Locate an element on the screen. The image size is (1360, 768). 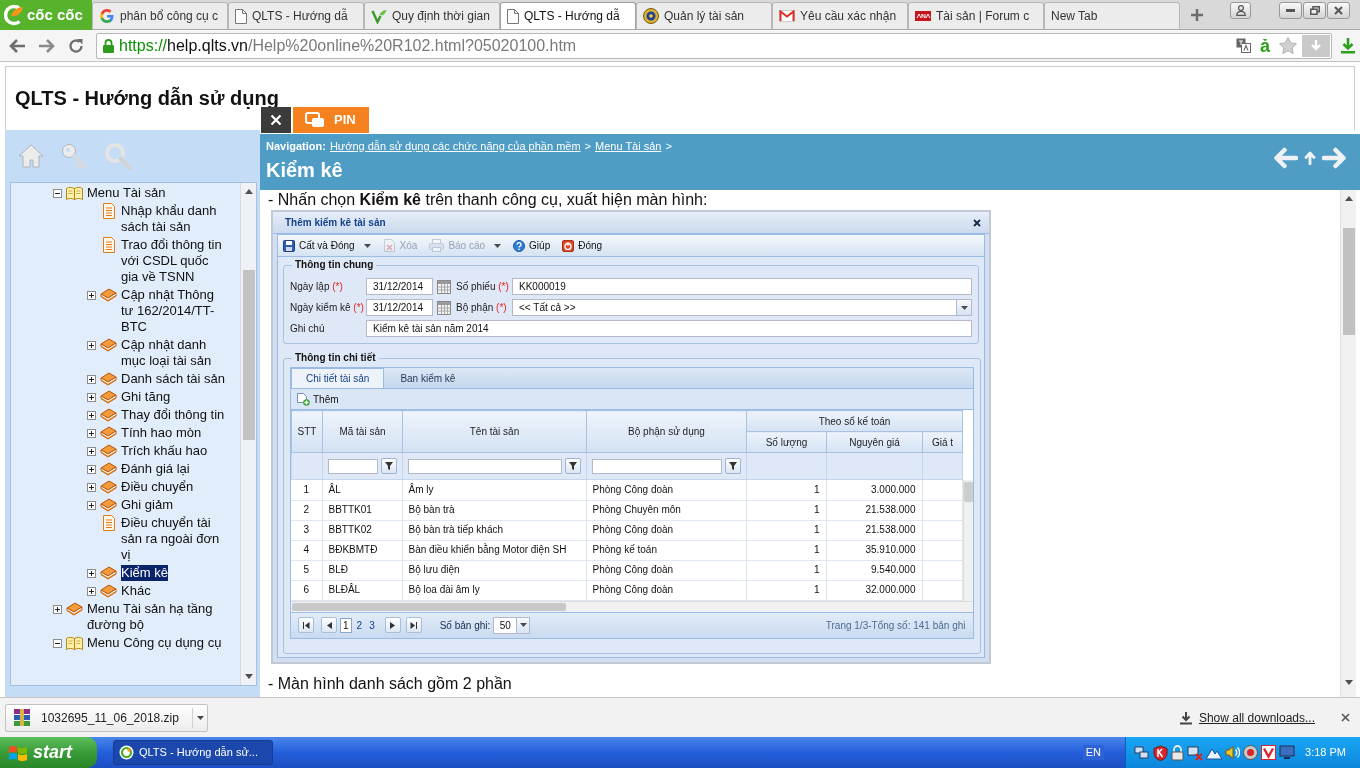
browser-tab: Tài sản | Forum c is located at coordinates (976, 15).